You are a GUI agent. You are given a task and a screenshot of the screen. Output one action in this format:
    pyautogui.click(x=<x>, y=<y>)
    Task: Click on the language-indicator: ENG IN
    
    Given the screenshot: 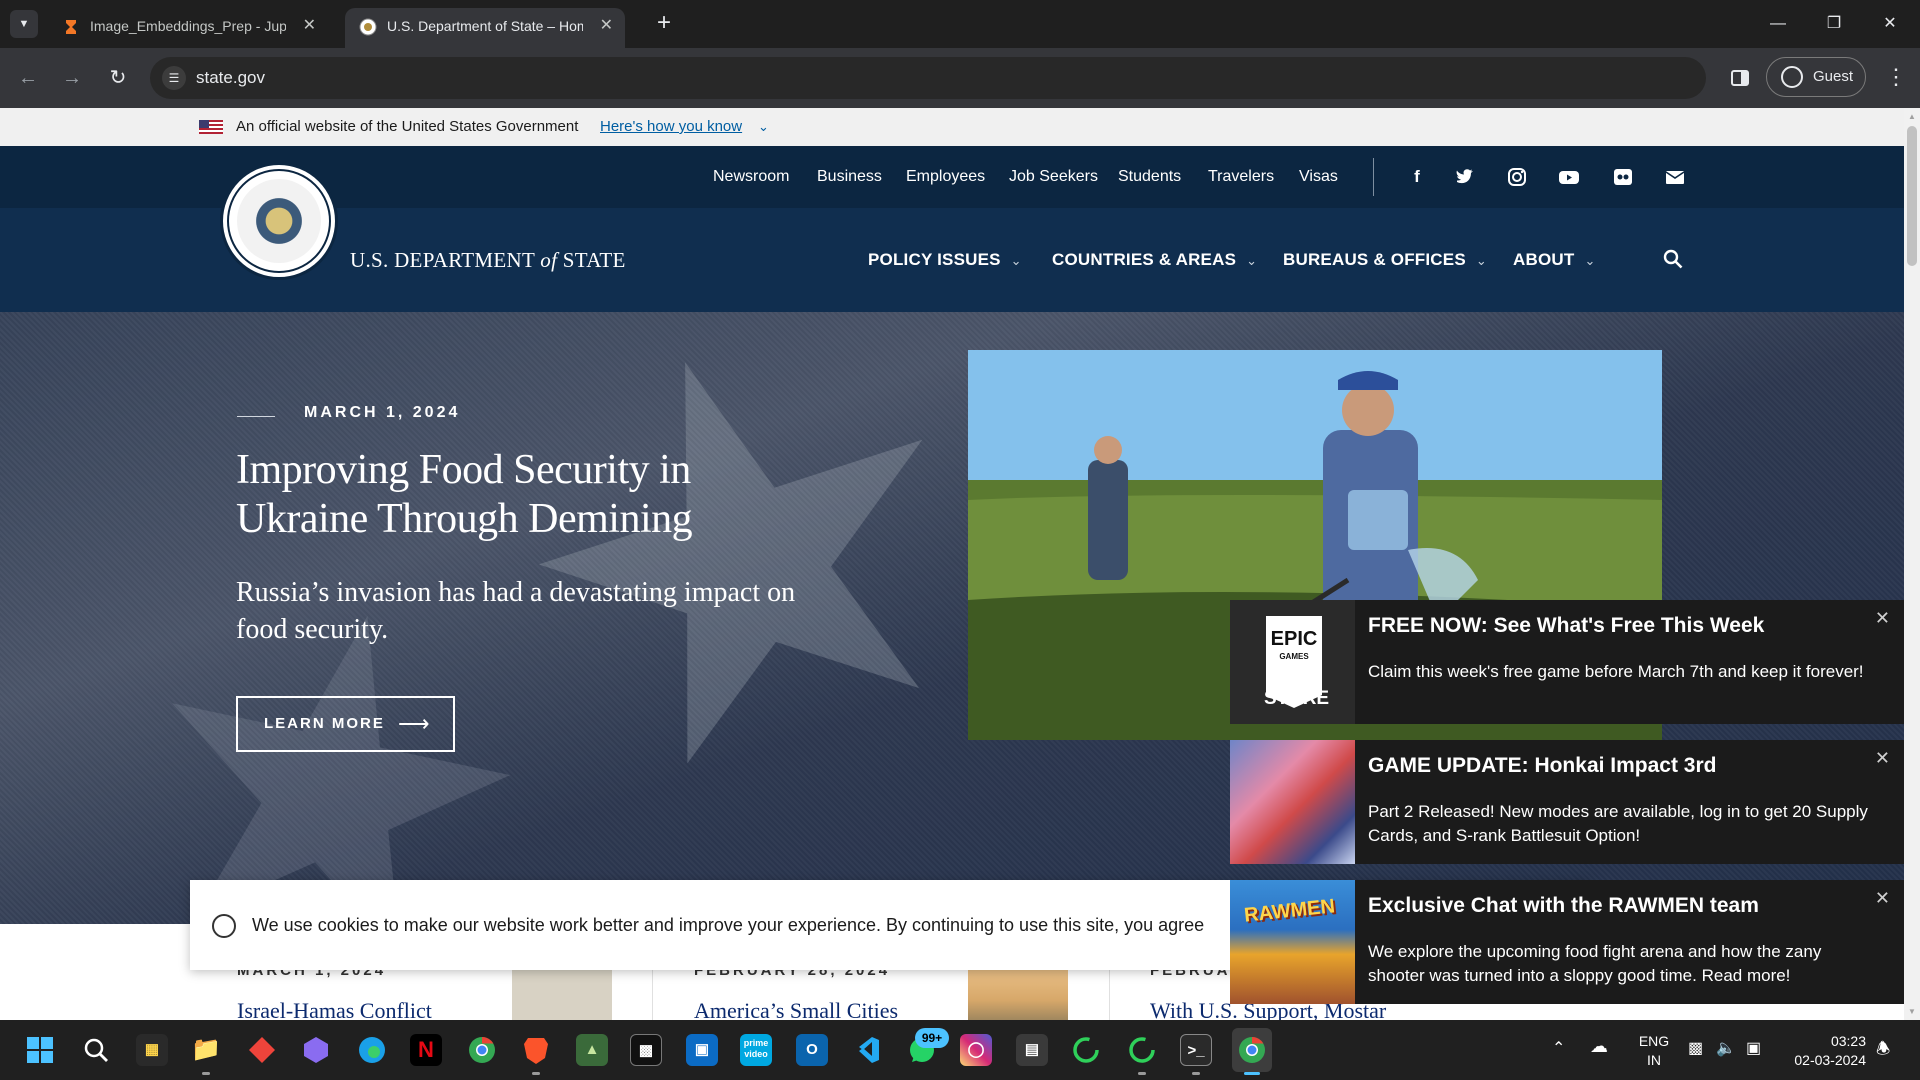 What is the action you would take?
    pyautogui.click(x=1654, y=1051)
    